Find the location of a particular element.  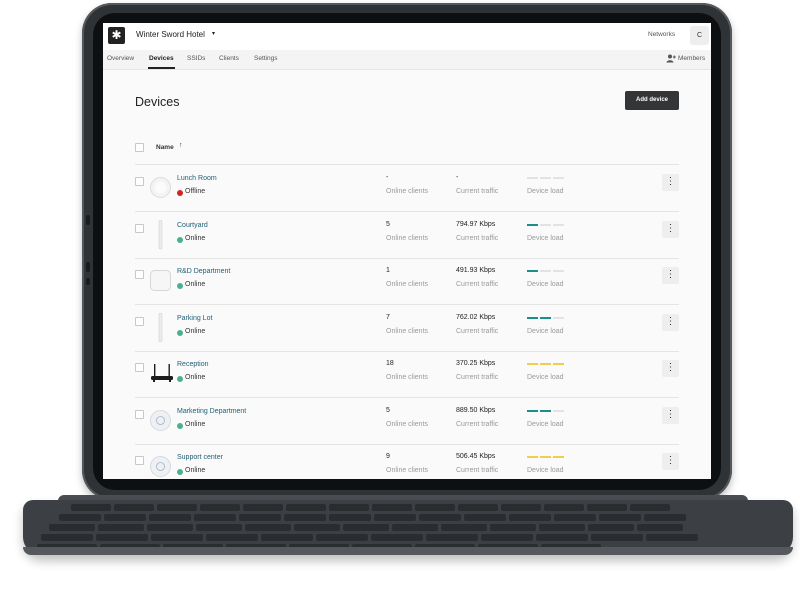

current-traffic-value: 794.97 Kbps is located at coordinates (476, 224).